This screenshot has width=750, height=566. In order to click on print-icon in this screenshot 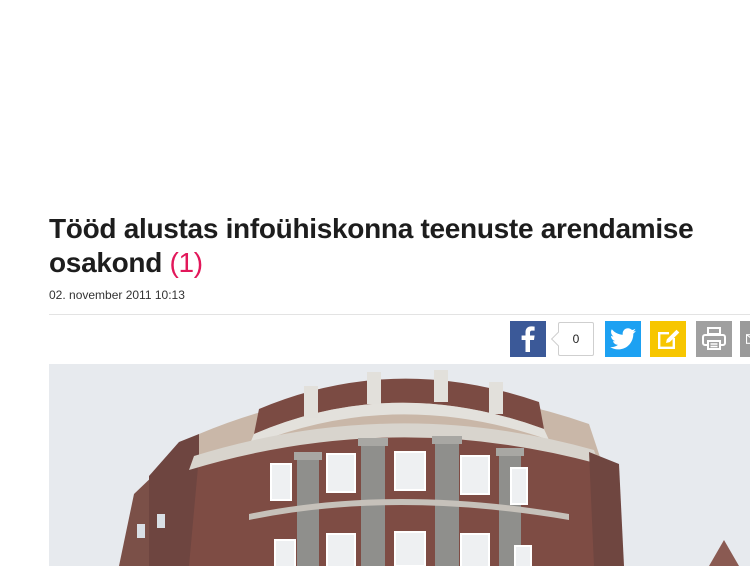, I will do `click(714, 338)`.